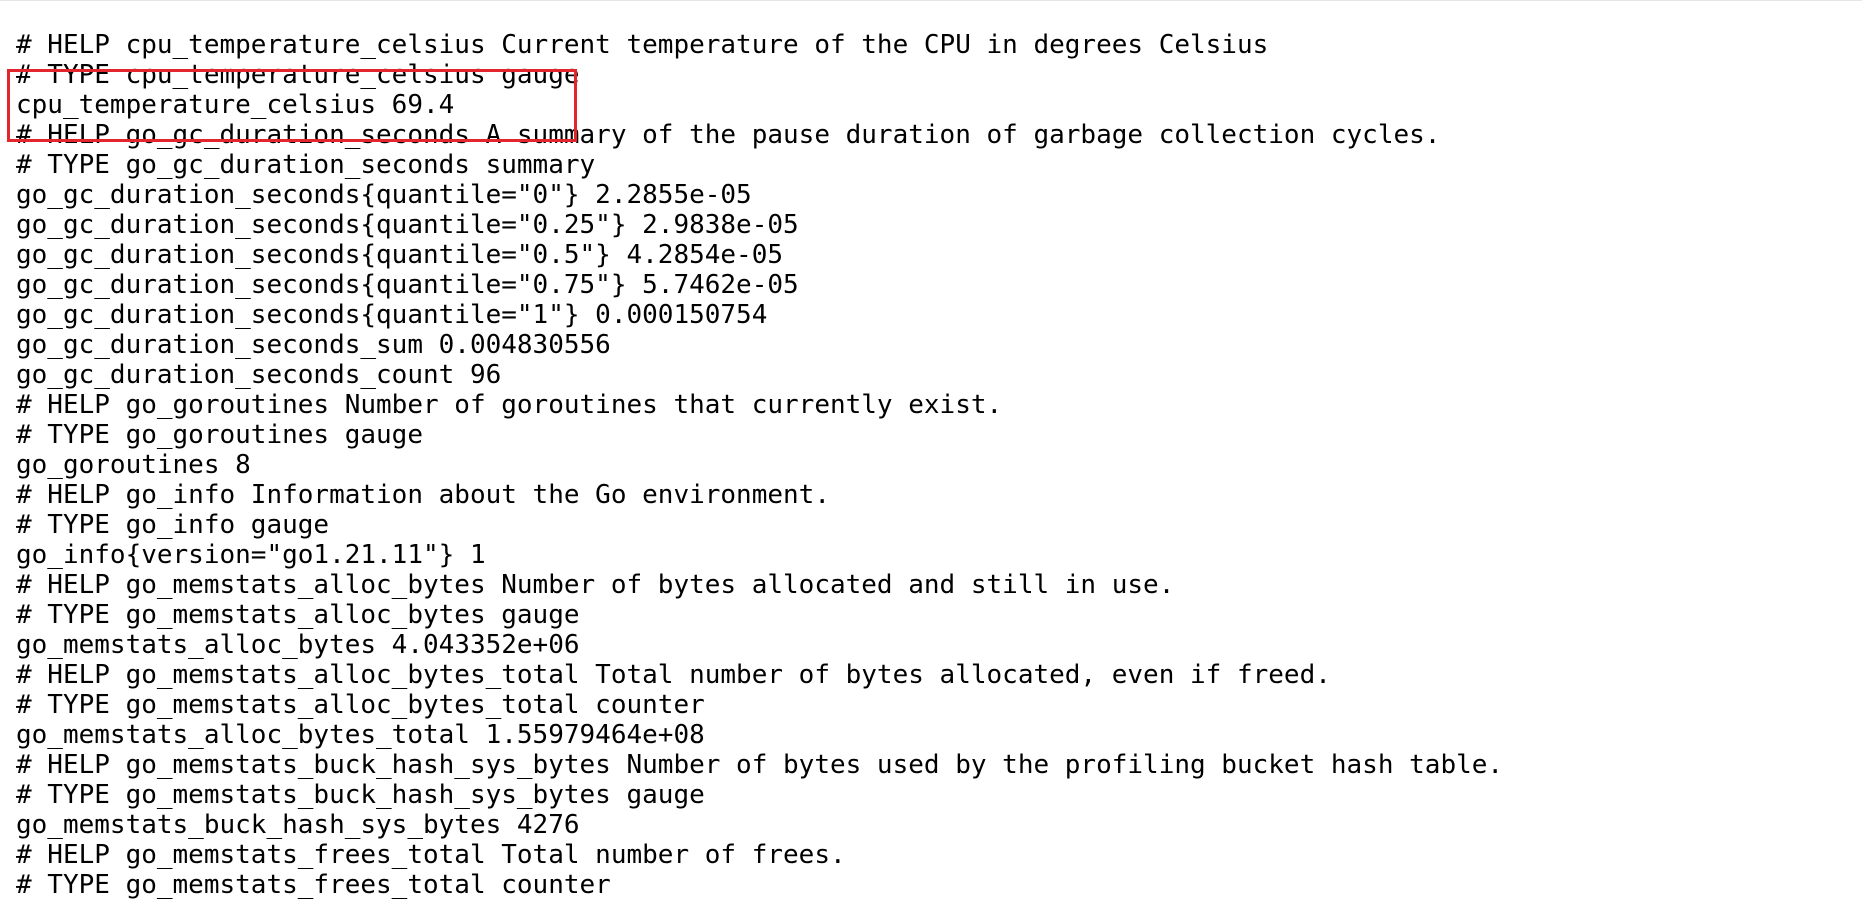 Image resolution: width=1862 pixels, height=900 pixels. What do you see at coordinates (298, 75) in the screenshot?
I see `metric-line: # TYPE cpu_temperature_celsius gauge` at bounding box center [298, 75].